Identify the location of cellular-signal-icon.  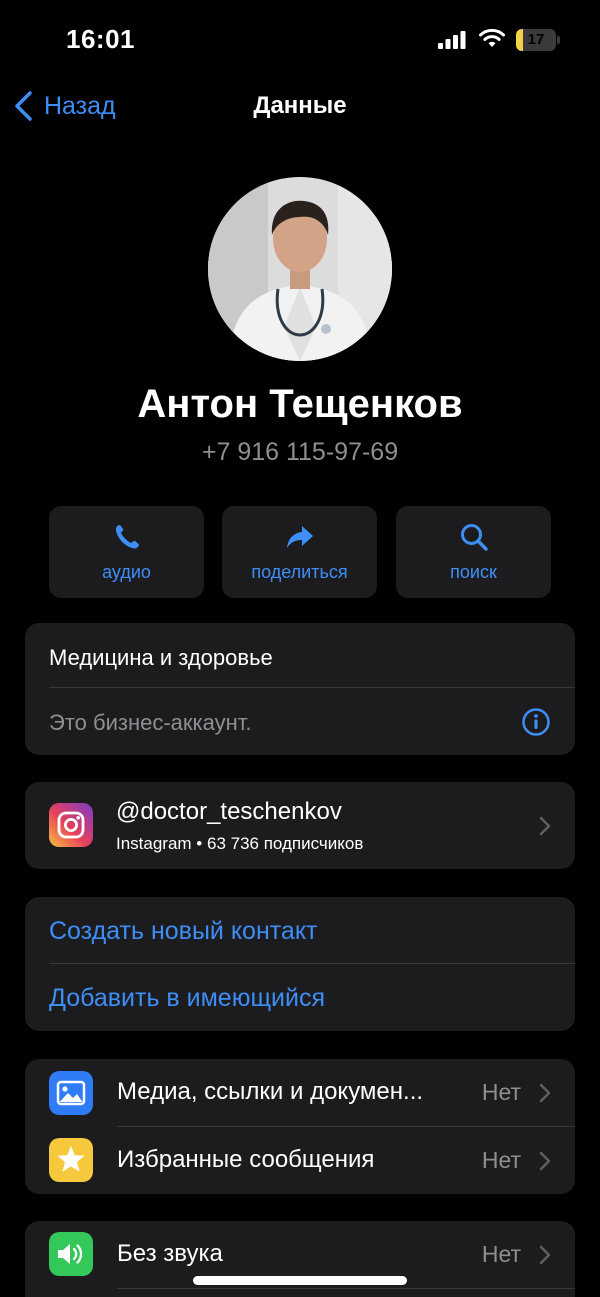
(452, 40).